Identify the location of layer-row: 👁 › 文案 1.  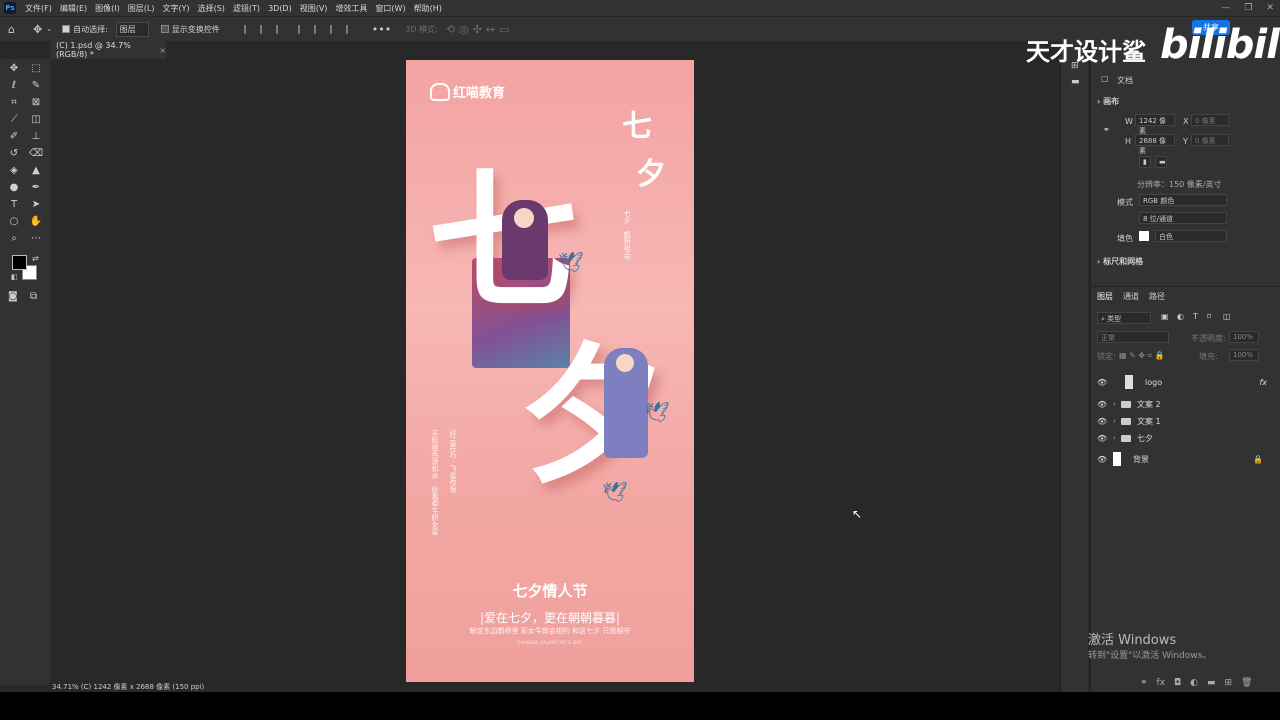
(1185, 421).